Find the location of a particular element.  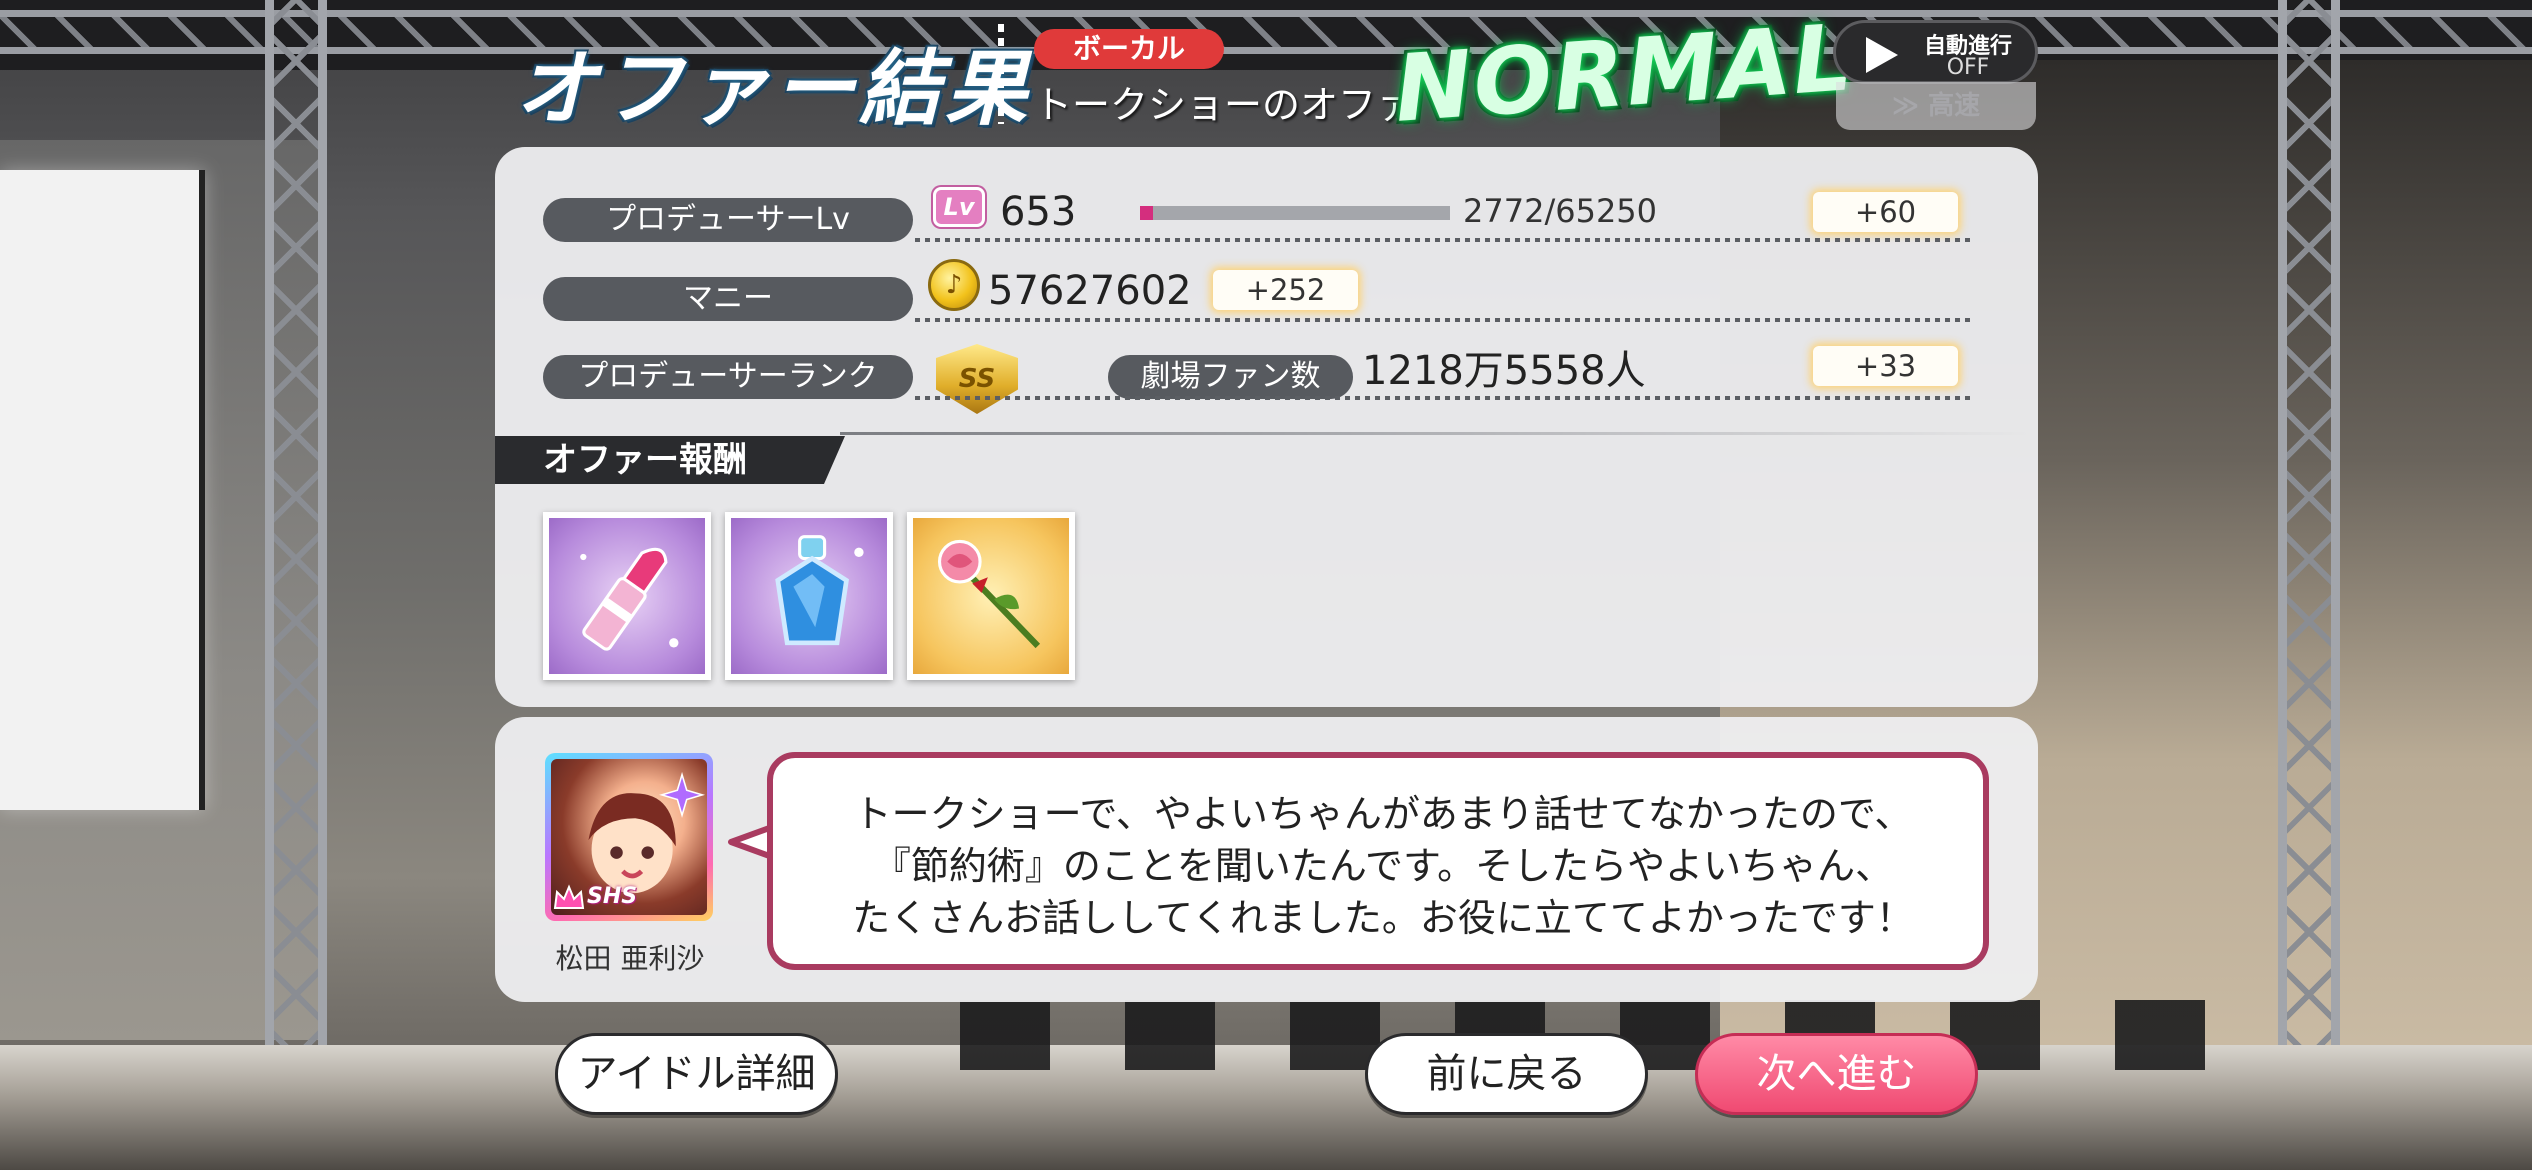

left-truss is located at coordinates (296, 535).